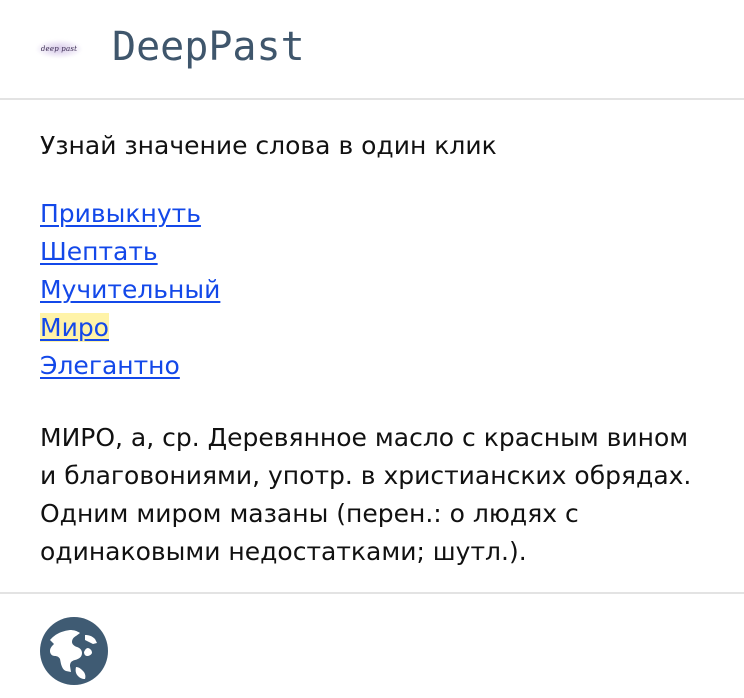 Image resolution: width=744 pixels, height=698 pixels. I want to click on site-logo: deep past, so click(59, 49).